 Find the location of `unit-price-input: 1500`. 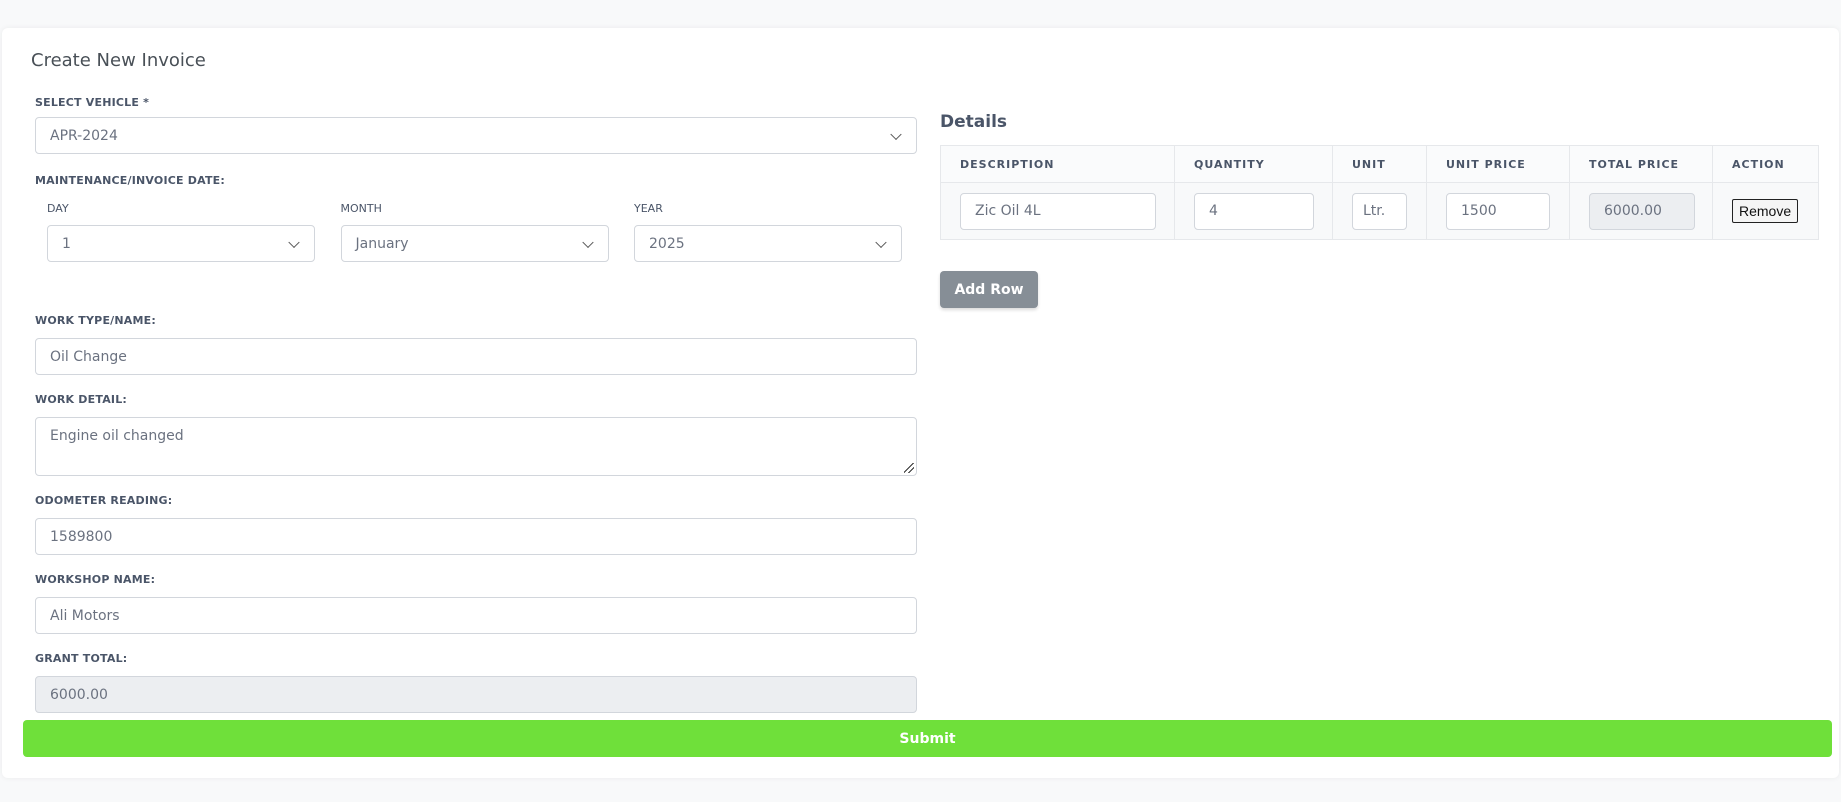

unit-price-input: 1500 is located at coordinates (1498, 211).